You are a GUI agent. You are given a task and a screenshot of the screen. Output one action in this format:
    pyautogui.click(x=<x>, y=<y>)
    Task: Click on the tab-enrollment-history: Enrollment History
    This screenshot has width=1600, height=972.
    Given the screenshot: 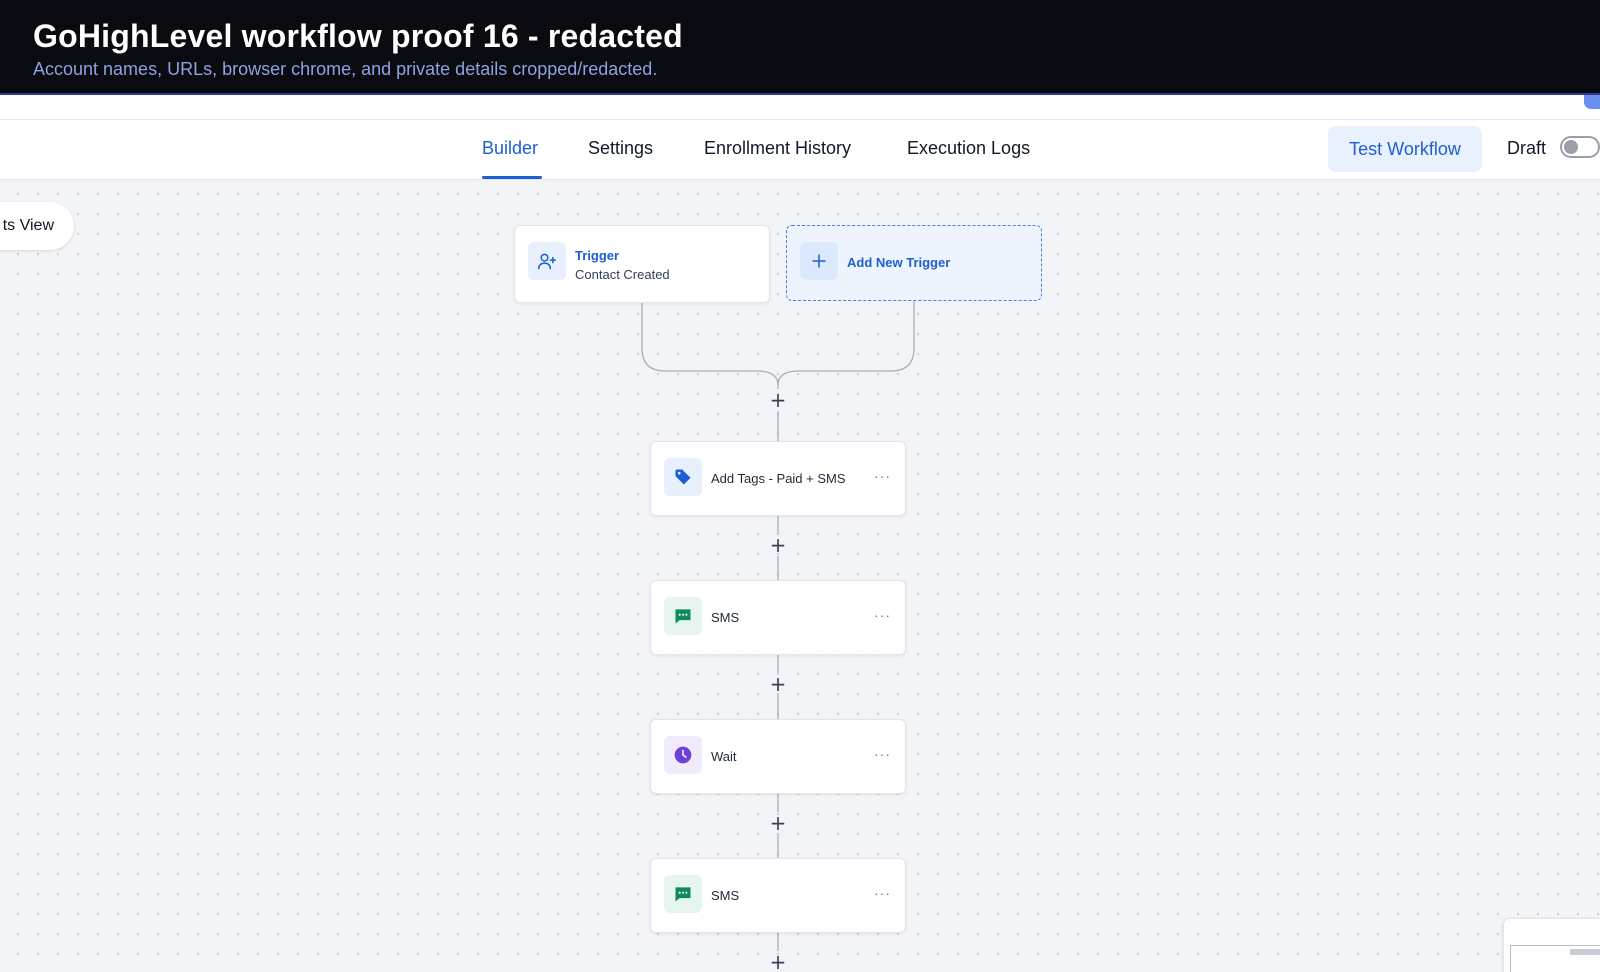 What is the action you would take?
    pyautogui.click(x=777, y=148)
    